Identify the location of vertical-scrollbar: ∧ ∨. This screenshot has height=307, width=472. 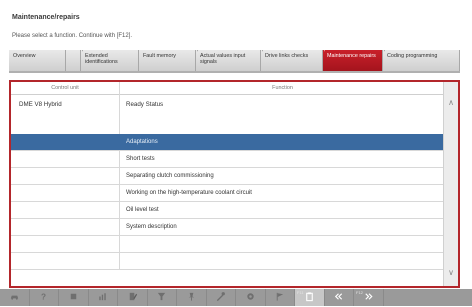
(450, 184).